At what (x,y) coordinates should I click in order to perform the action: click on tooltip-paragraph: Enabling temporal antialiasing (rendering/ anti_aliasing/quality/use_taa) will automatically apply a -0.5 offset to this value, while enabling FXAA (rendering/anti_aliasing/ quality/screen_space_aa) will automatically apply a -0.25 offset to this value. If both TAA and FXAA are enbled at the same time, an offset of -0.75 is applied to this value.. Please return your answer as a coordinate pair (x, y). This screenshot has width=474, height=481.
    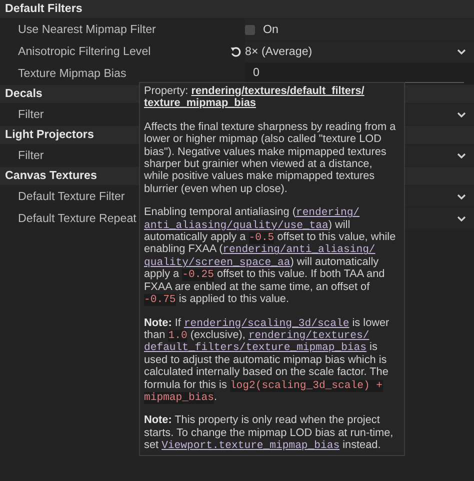
    Looking at the image, I should click on (270, 256).